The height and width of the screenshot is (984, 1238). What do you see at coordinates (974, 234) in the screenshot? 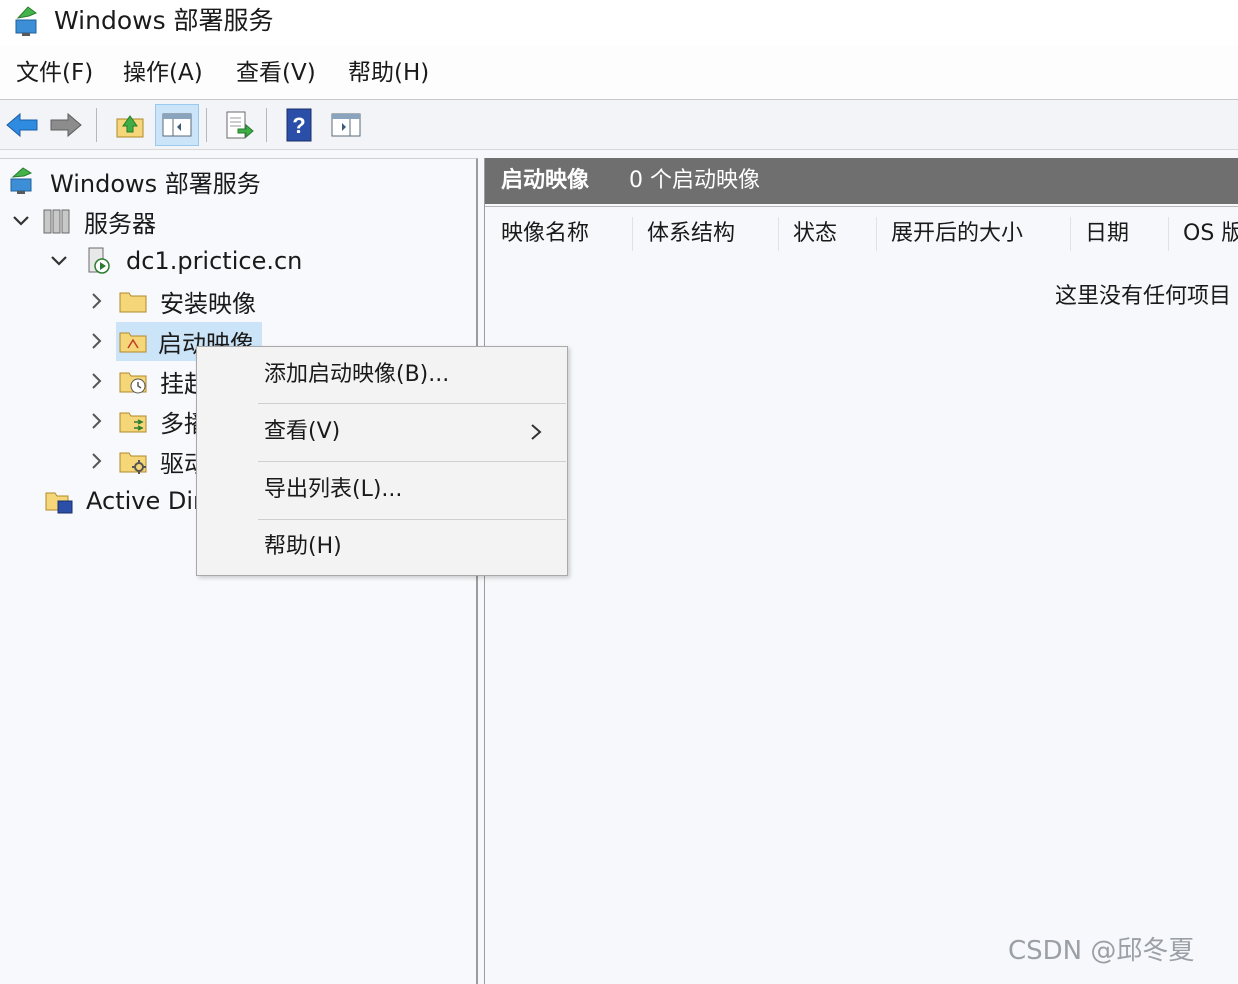
I see `column-header-expanded-size: 展开后的大小` at bounding box center [974, 234].